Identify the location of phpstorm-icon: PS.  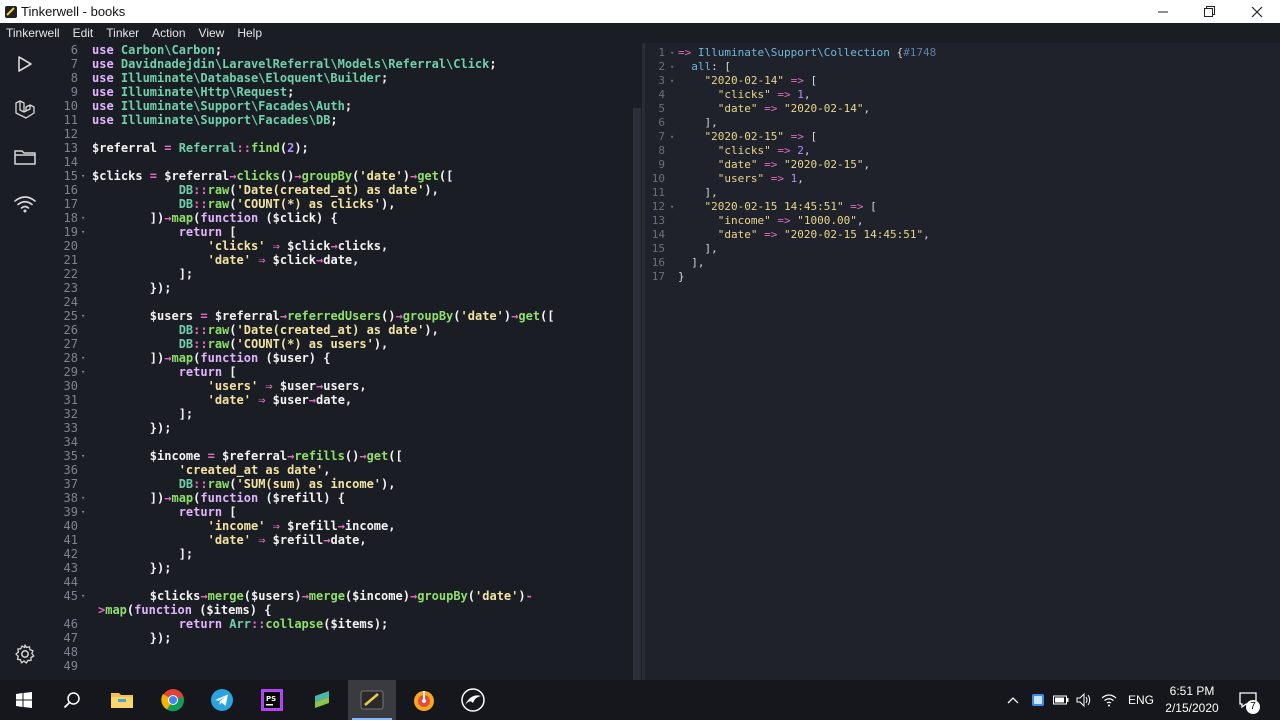
(272, 700).